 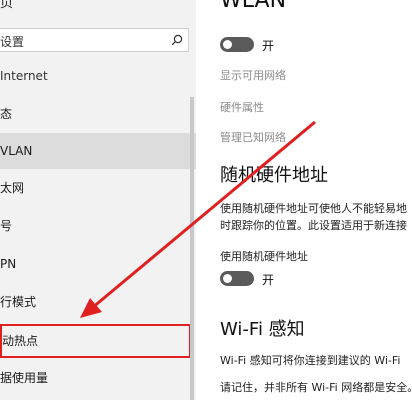 What do you see at coordinates (253, 75) in the screenshot?
I see `show-available-networks-link: 显示可用网络` at bounding box center [253, 75].